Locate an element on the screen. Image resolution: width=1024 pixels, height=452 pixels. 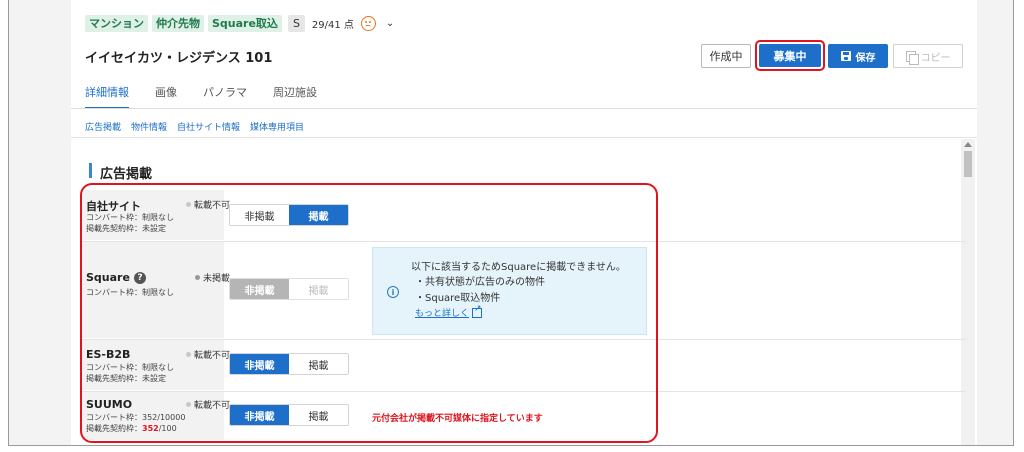
scroll-up-icon is located at coordinates (968, 144).